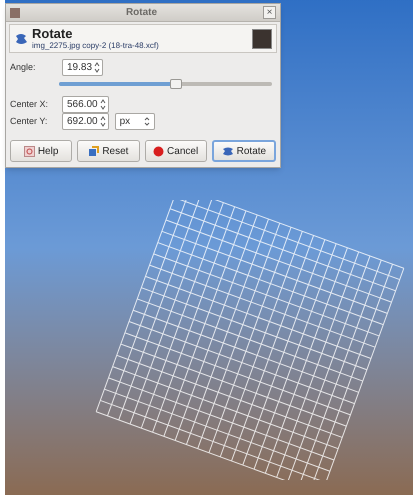 This screenshot has height=495, width=415. I want to click on stop-icon, so click(158, 151).